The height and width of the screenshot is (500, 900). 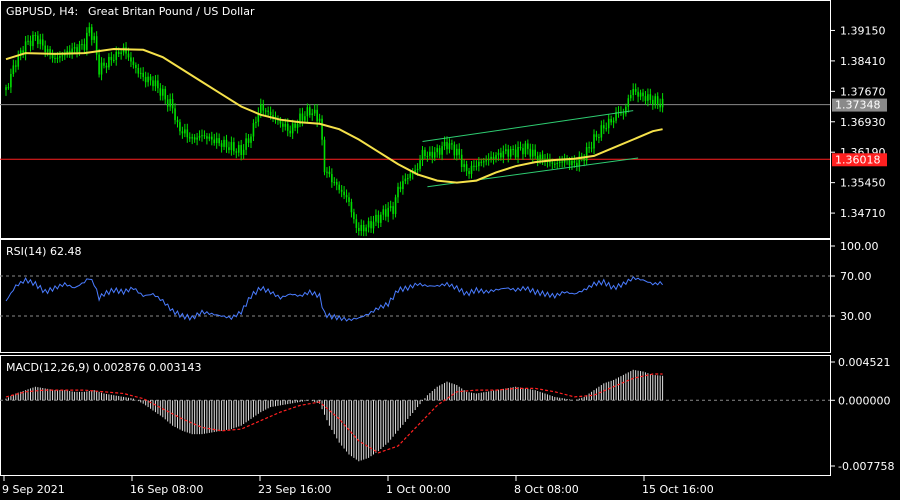 What do you see at coordinates (334, 298) in the screenshot?
I see `rsi-line` at bounding box center [334, 298].